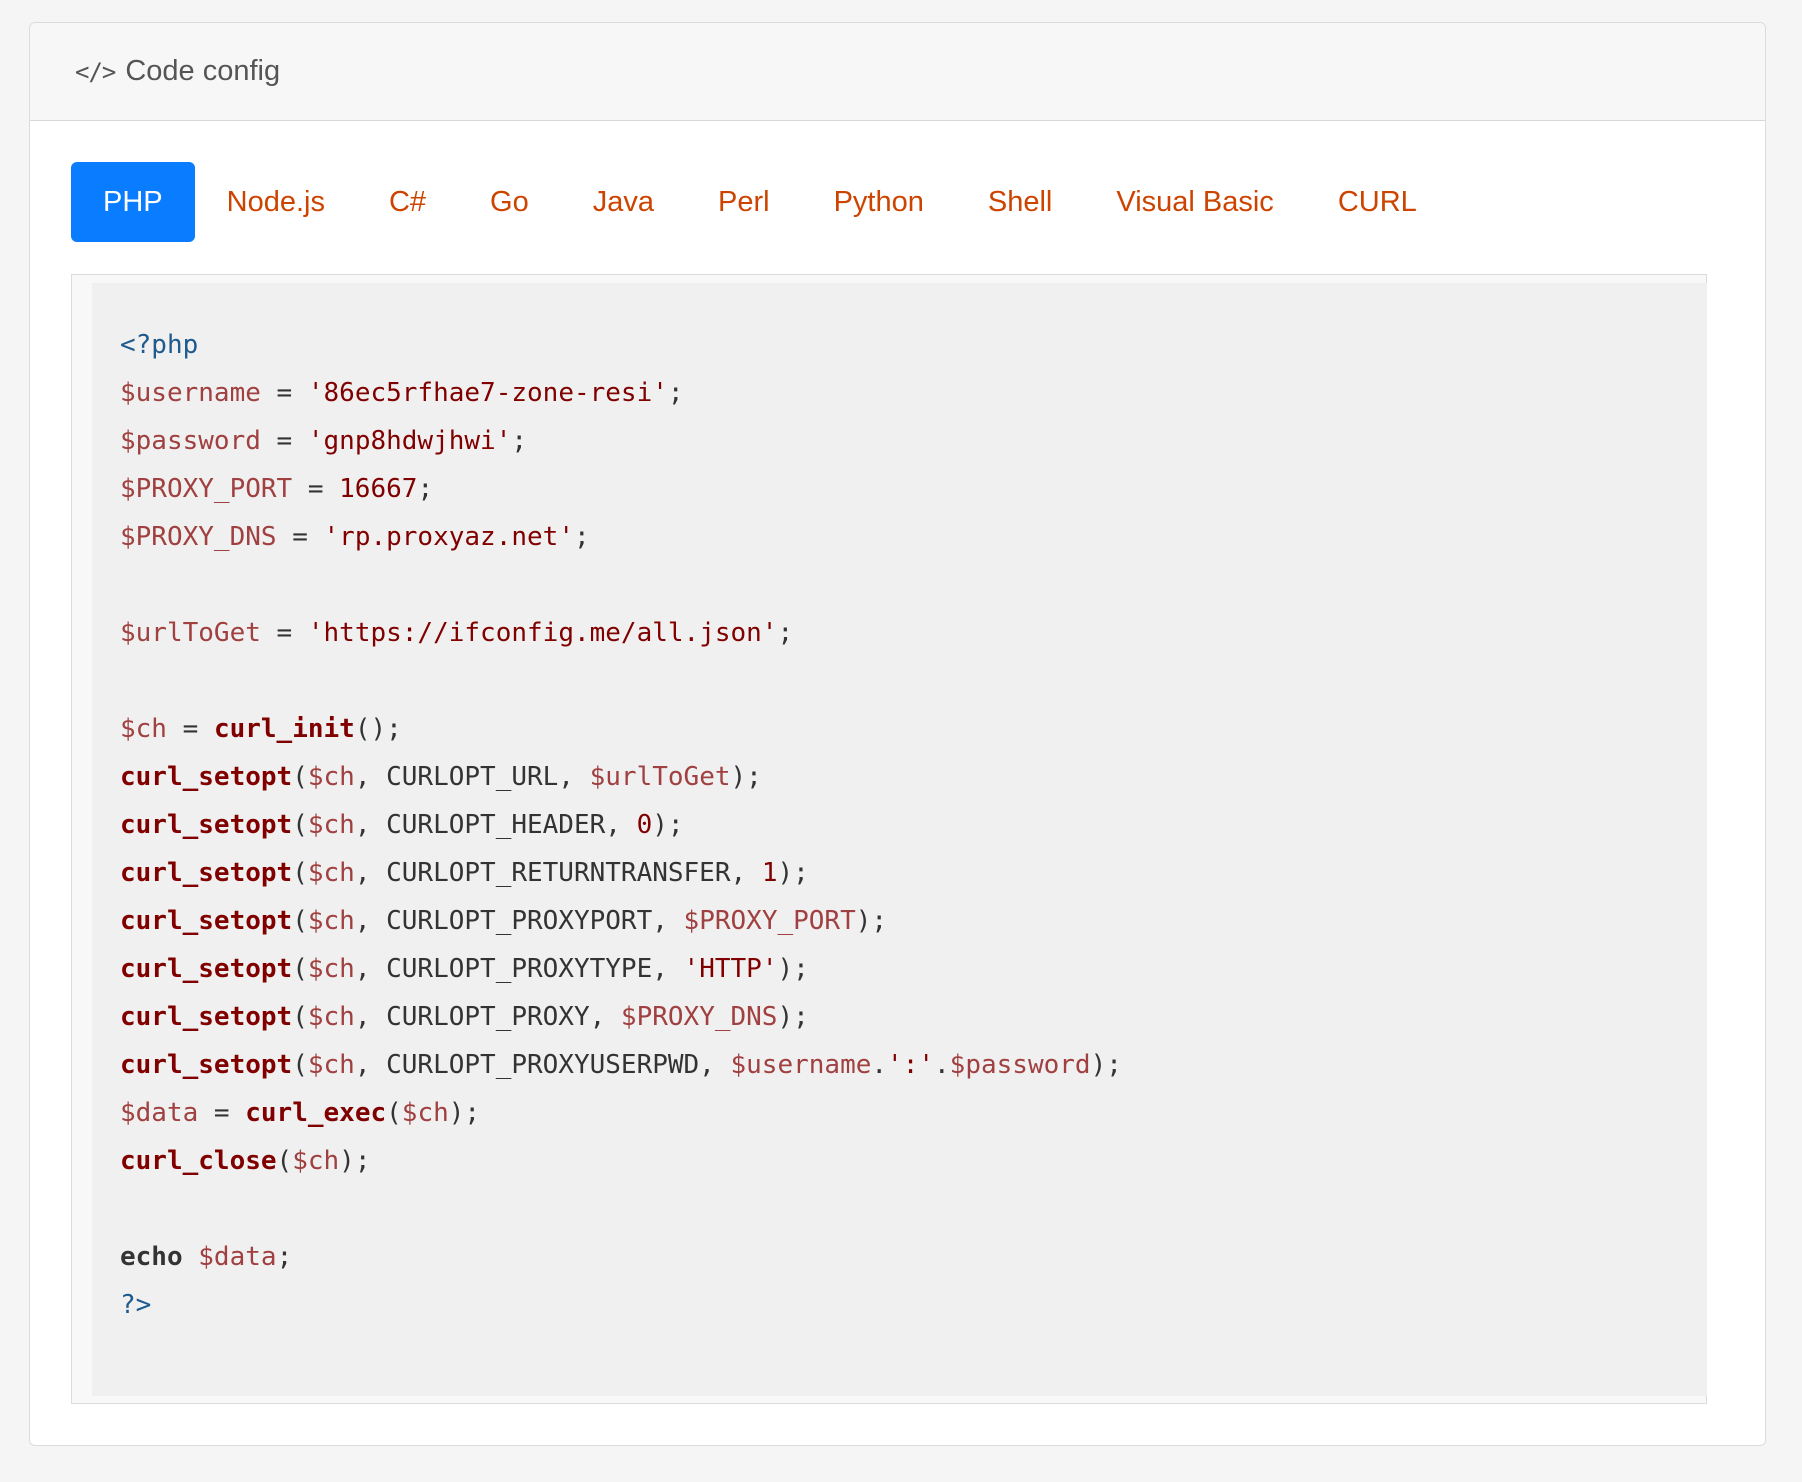 This screenshot has width=1802, height=1482. What do you see at coordinates (879, 1065) in the screenshot?
I see `code-token-pl: .` at bounding box center [879, 1065].